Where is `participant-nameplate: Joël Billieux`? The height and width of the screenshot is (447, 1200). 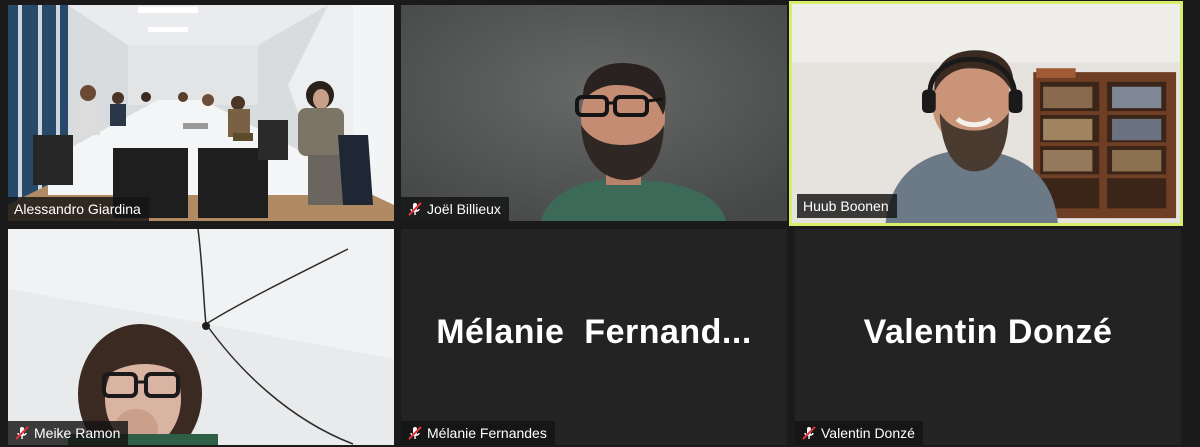
participant-nameplate: Joël Billieux is located at coordinates (455, 209).